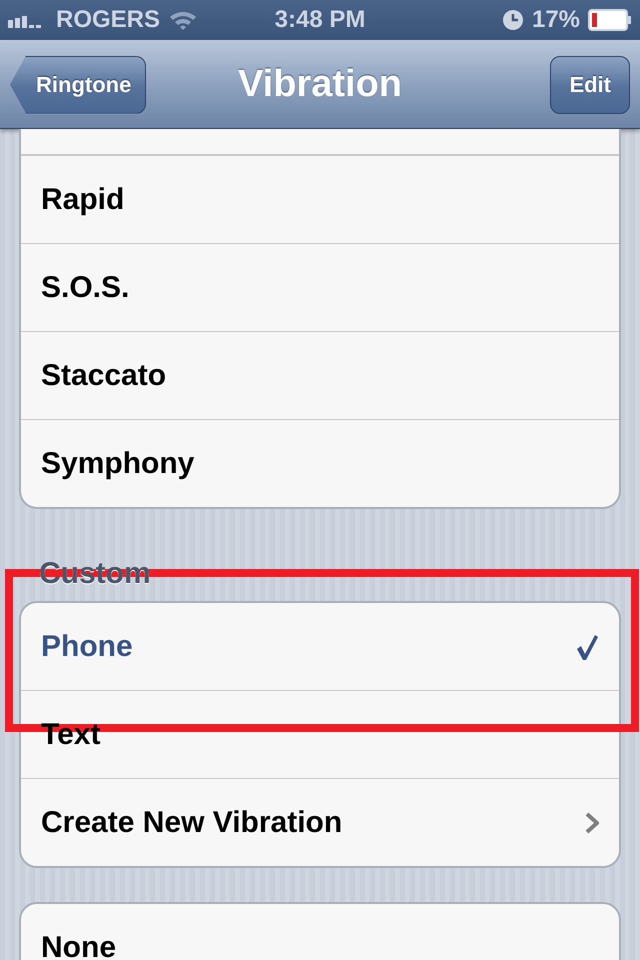 The width and height of the screenshot is (640, 960). I want to click on row-label: Staccato, so click(104, 375).